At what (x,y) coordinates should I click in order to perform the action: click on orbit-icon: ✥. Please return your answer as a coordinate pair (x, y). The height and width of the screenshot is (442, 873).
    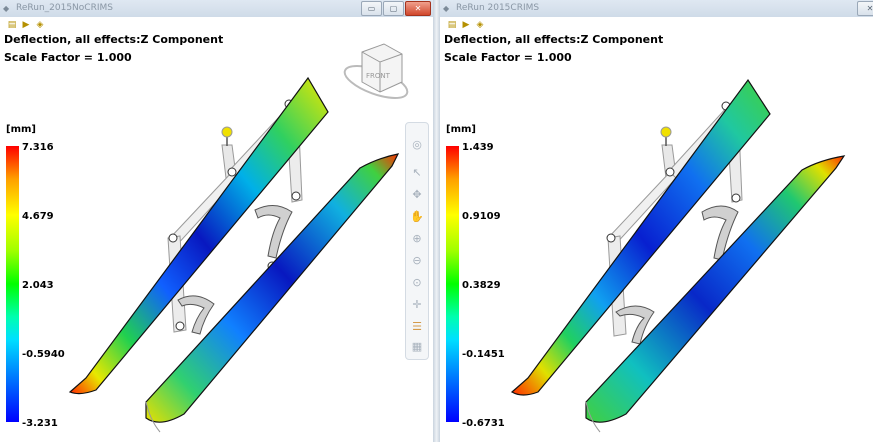
    Looking at the image, I should click on (417, 195).